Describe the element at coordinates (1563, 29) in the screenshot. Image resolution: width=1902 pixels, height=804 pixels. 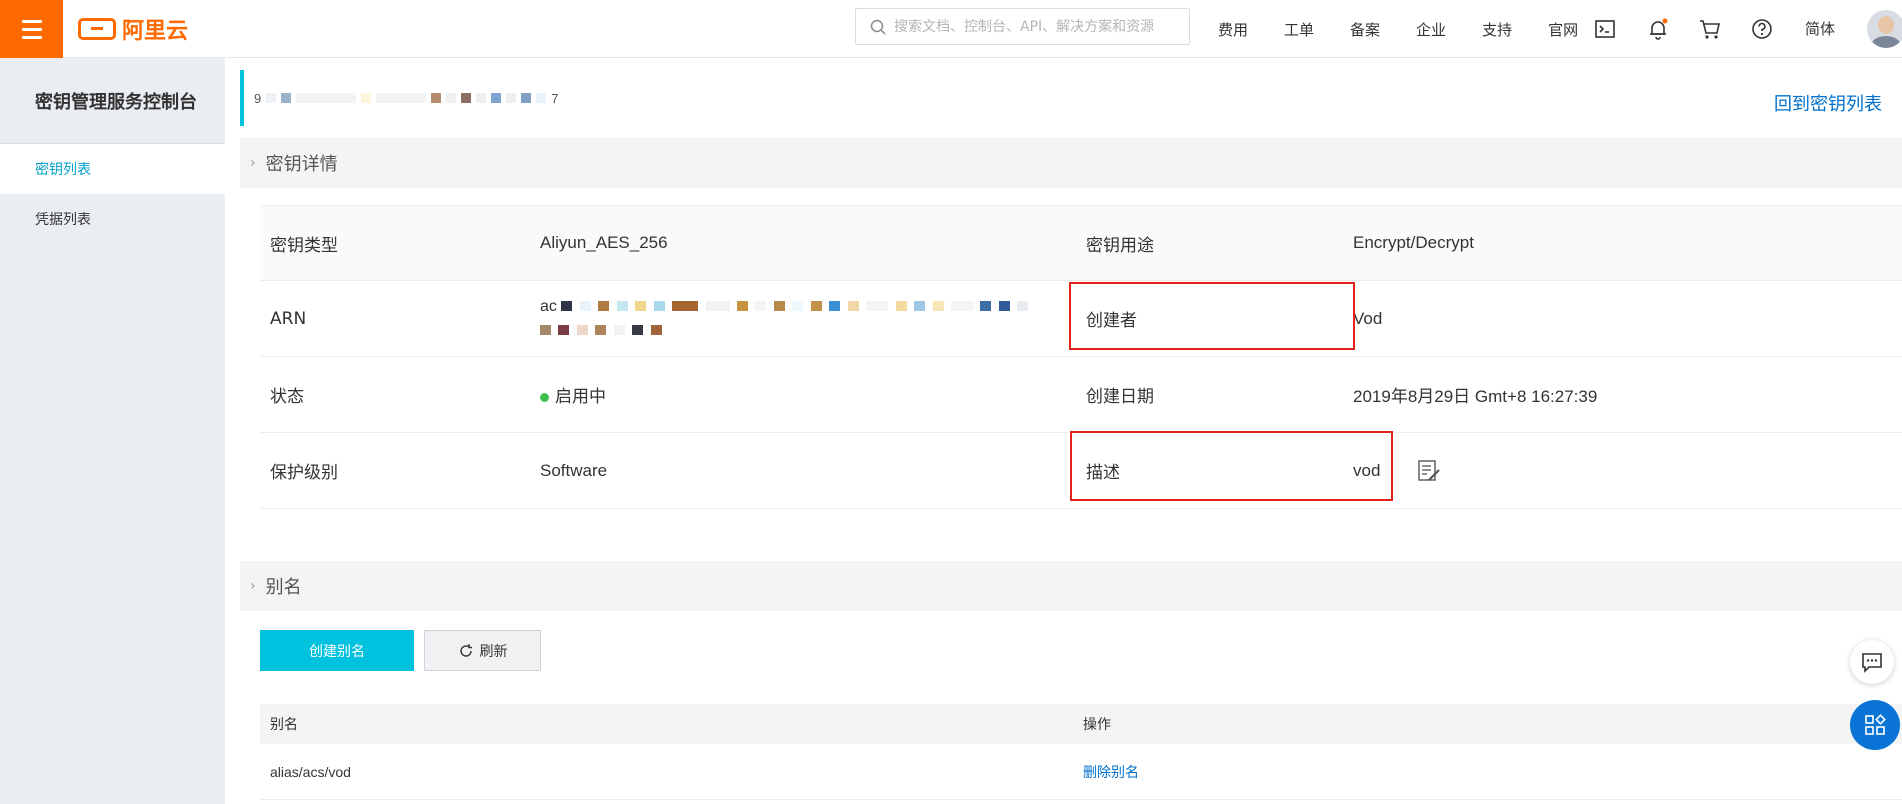
I see `nav-official-site: 官网` at that location.